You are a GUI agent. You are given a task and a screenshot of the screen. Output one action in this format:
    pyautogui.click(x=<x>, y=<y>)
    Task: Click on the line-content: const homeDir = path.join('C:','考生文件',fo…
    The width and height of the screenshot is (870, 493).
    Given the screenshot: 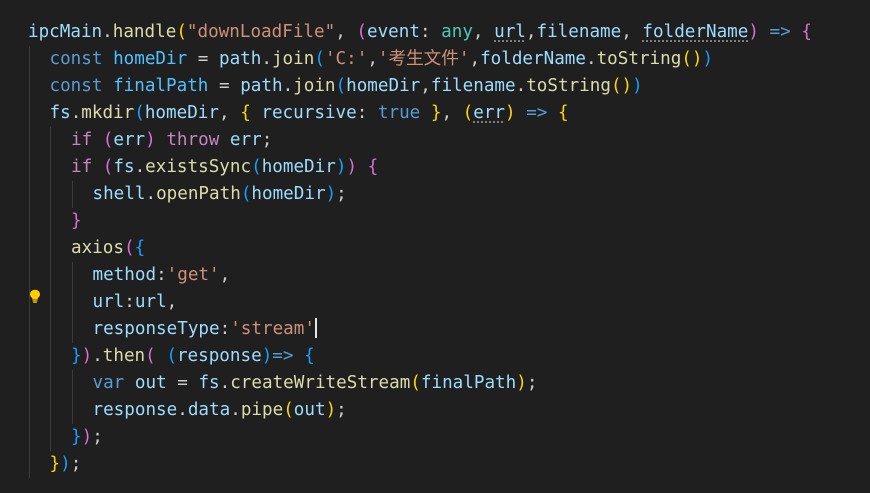 What is the action you would take?
    pyautogui.click(x=382, y=59)
    